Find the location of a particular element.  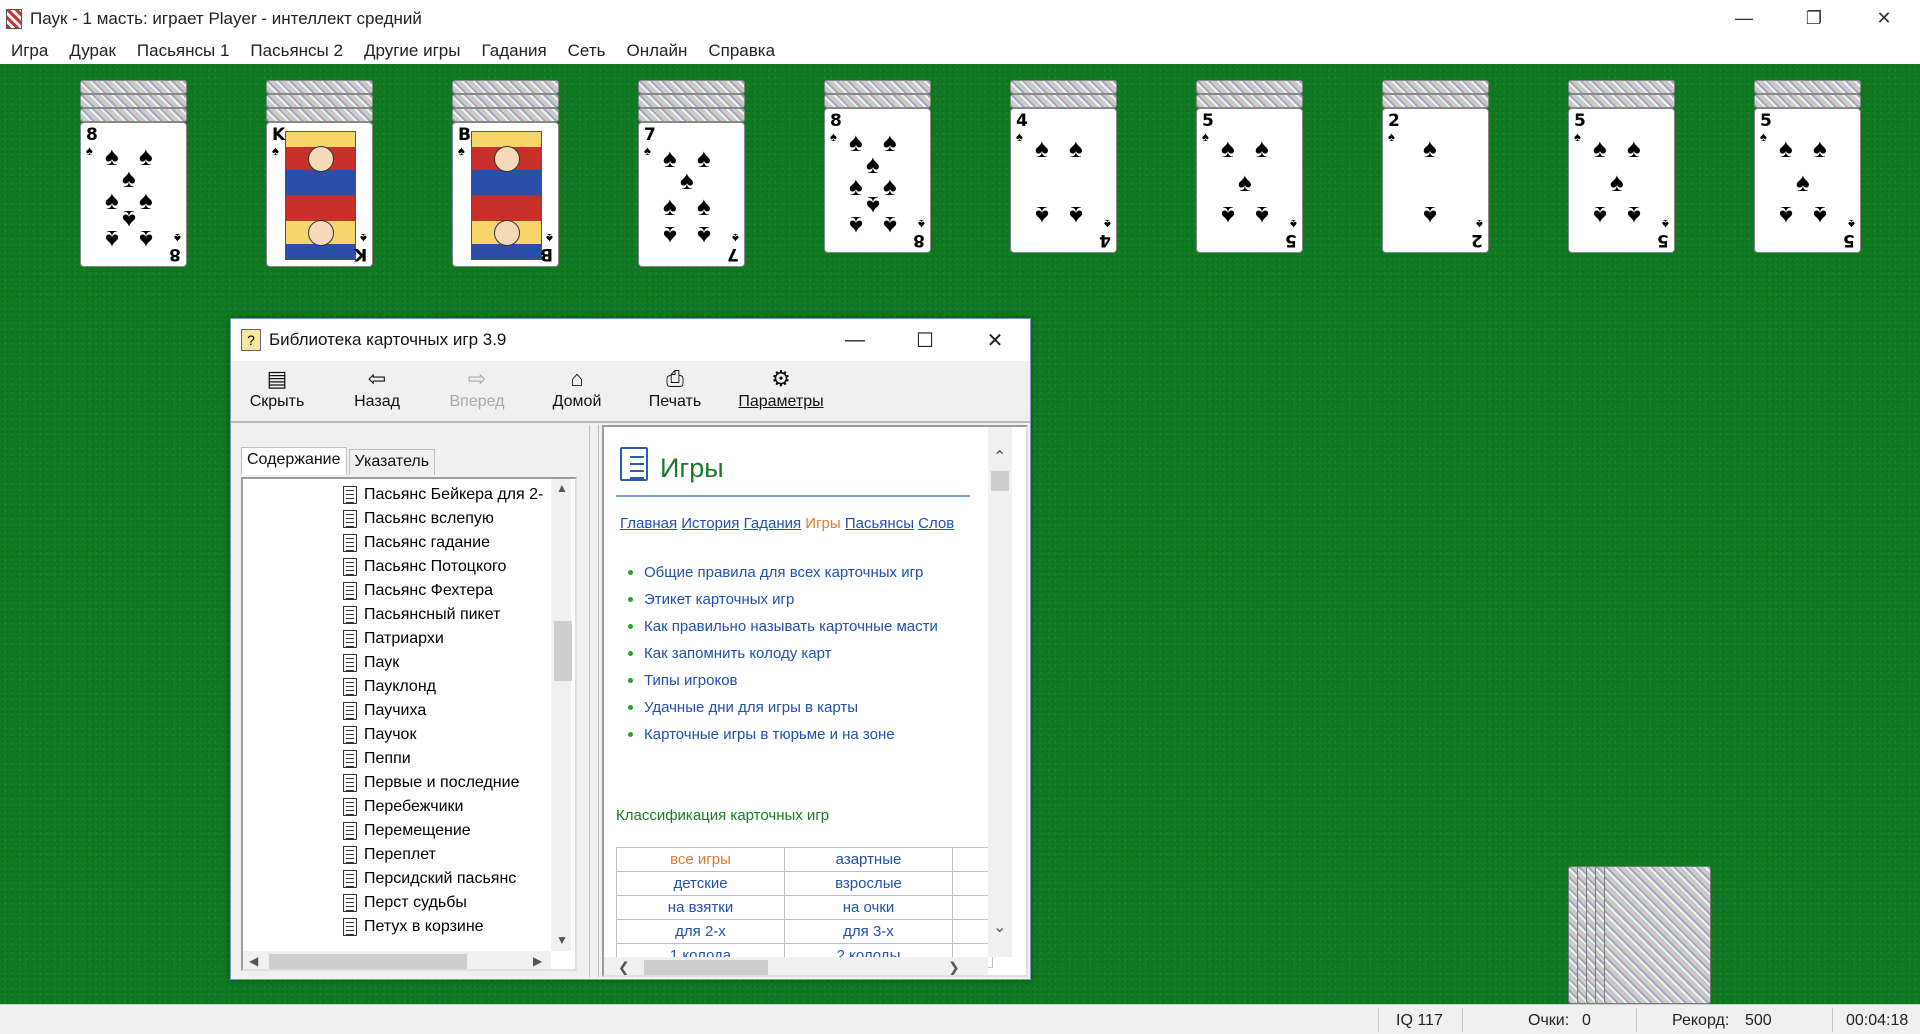

tree-item: Первые и последние is located at coordinates (450, 783).